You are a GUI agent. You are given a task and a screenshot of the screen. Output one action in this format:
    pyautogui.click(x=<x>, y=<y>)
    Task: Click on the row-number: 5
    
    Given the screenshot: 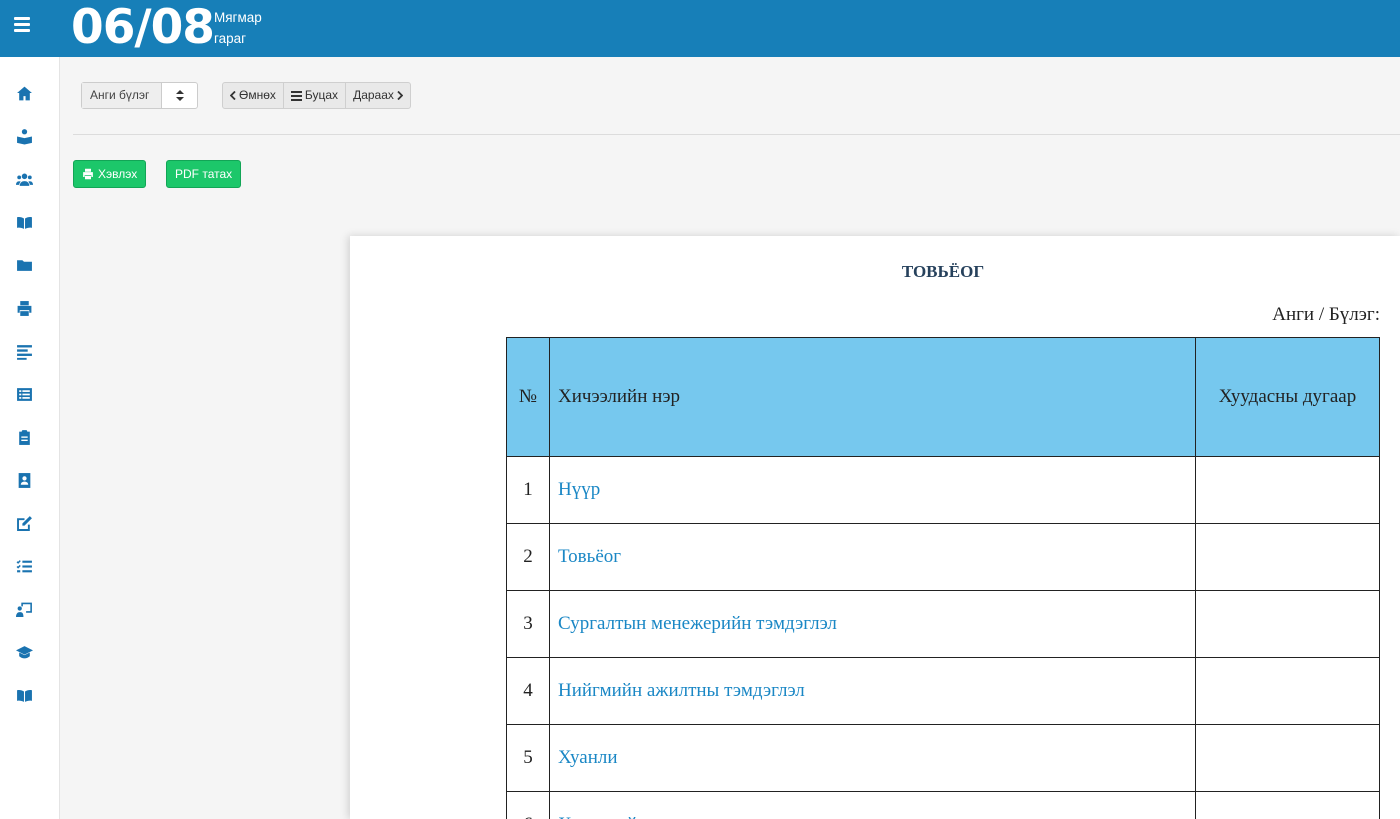 What is the action you would take?
    pyautogui.click(x=528, y=758)
    